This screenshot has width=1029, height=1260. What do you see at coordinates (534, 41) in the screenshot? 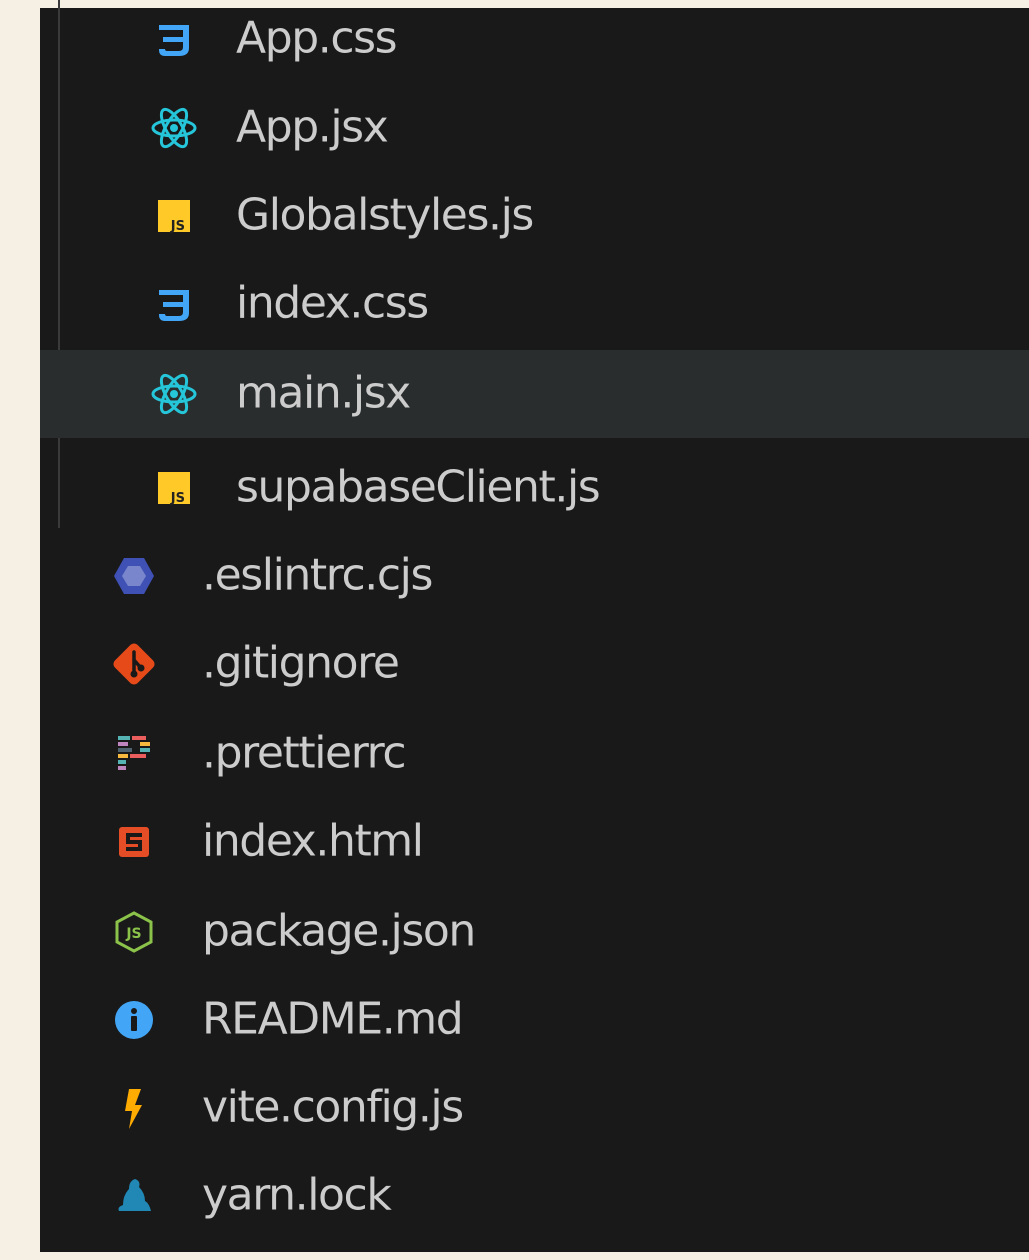
I see `file-item-app-css: App.css` at bounding box center [534, 41].